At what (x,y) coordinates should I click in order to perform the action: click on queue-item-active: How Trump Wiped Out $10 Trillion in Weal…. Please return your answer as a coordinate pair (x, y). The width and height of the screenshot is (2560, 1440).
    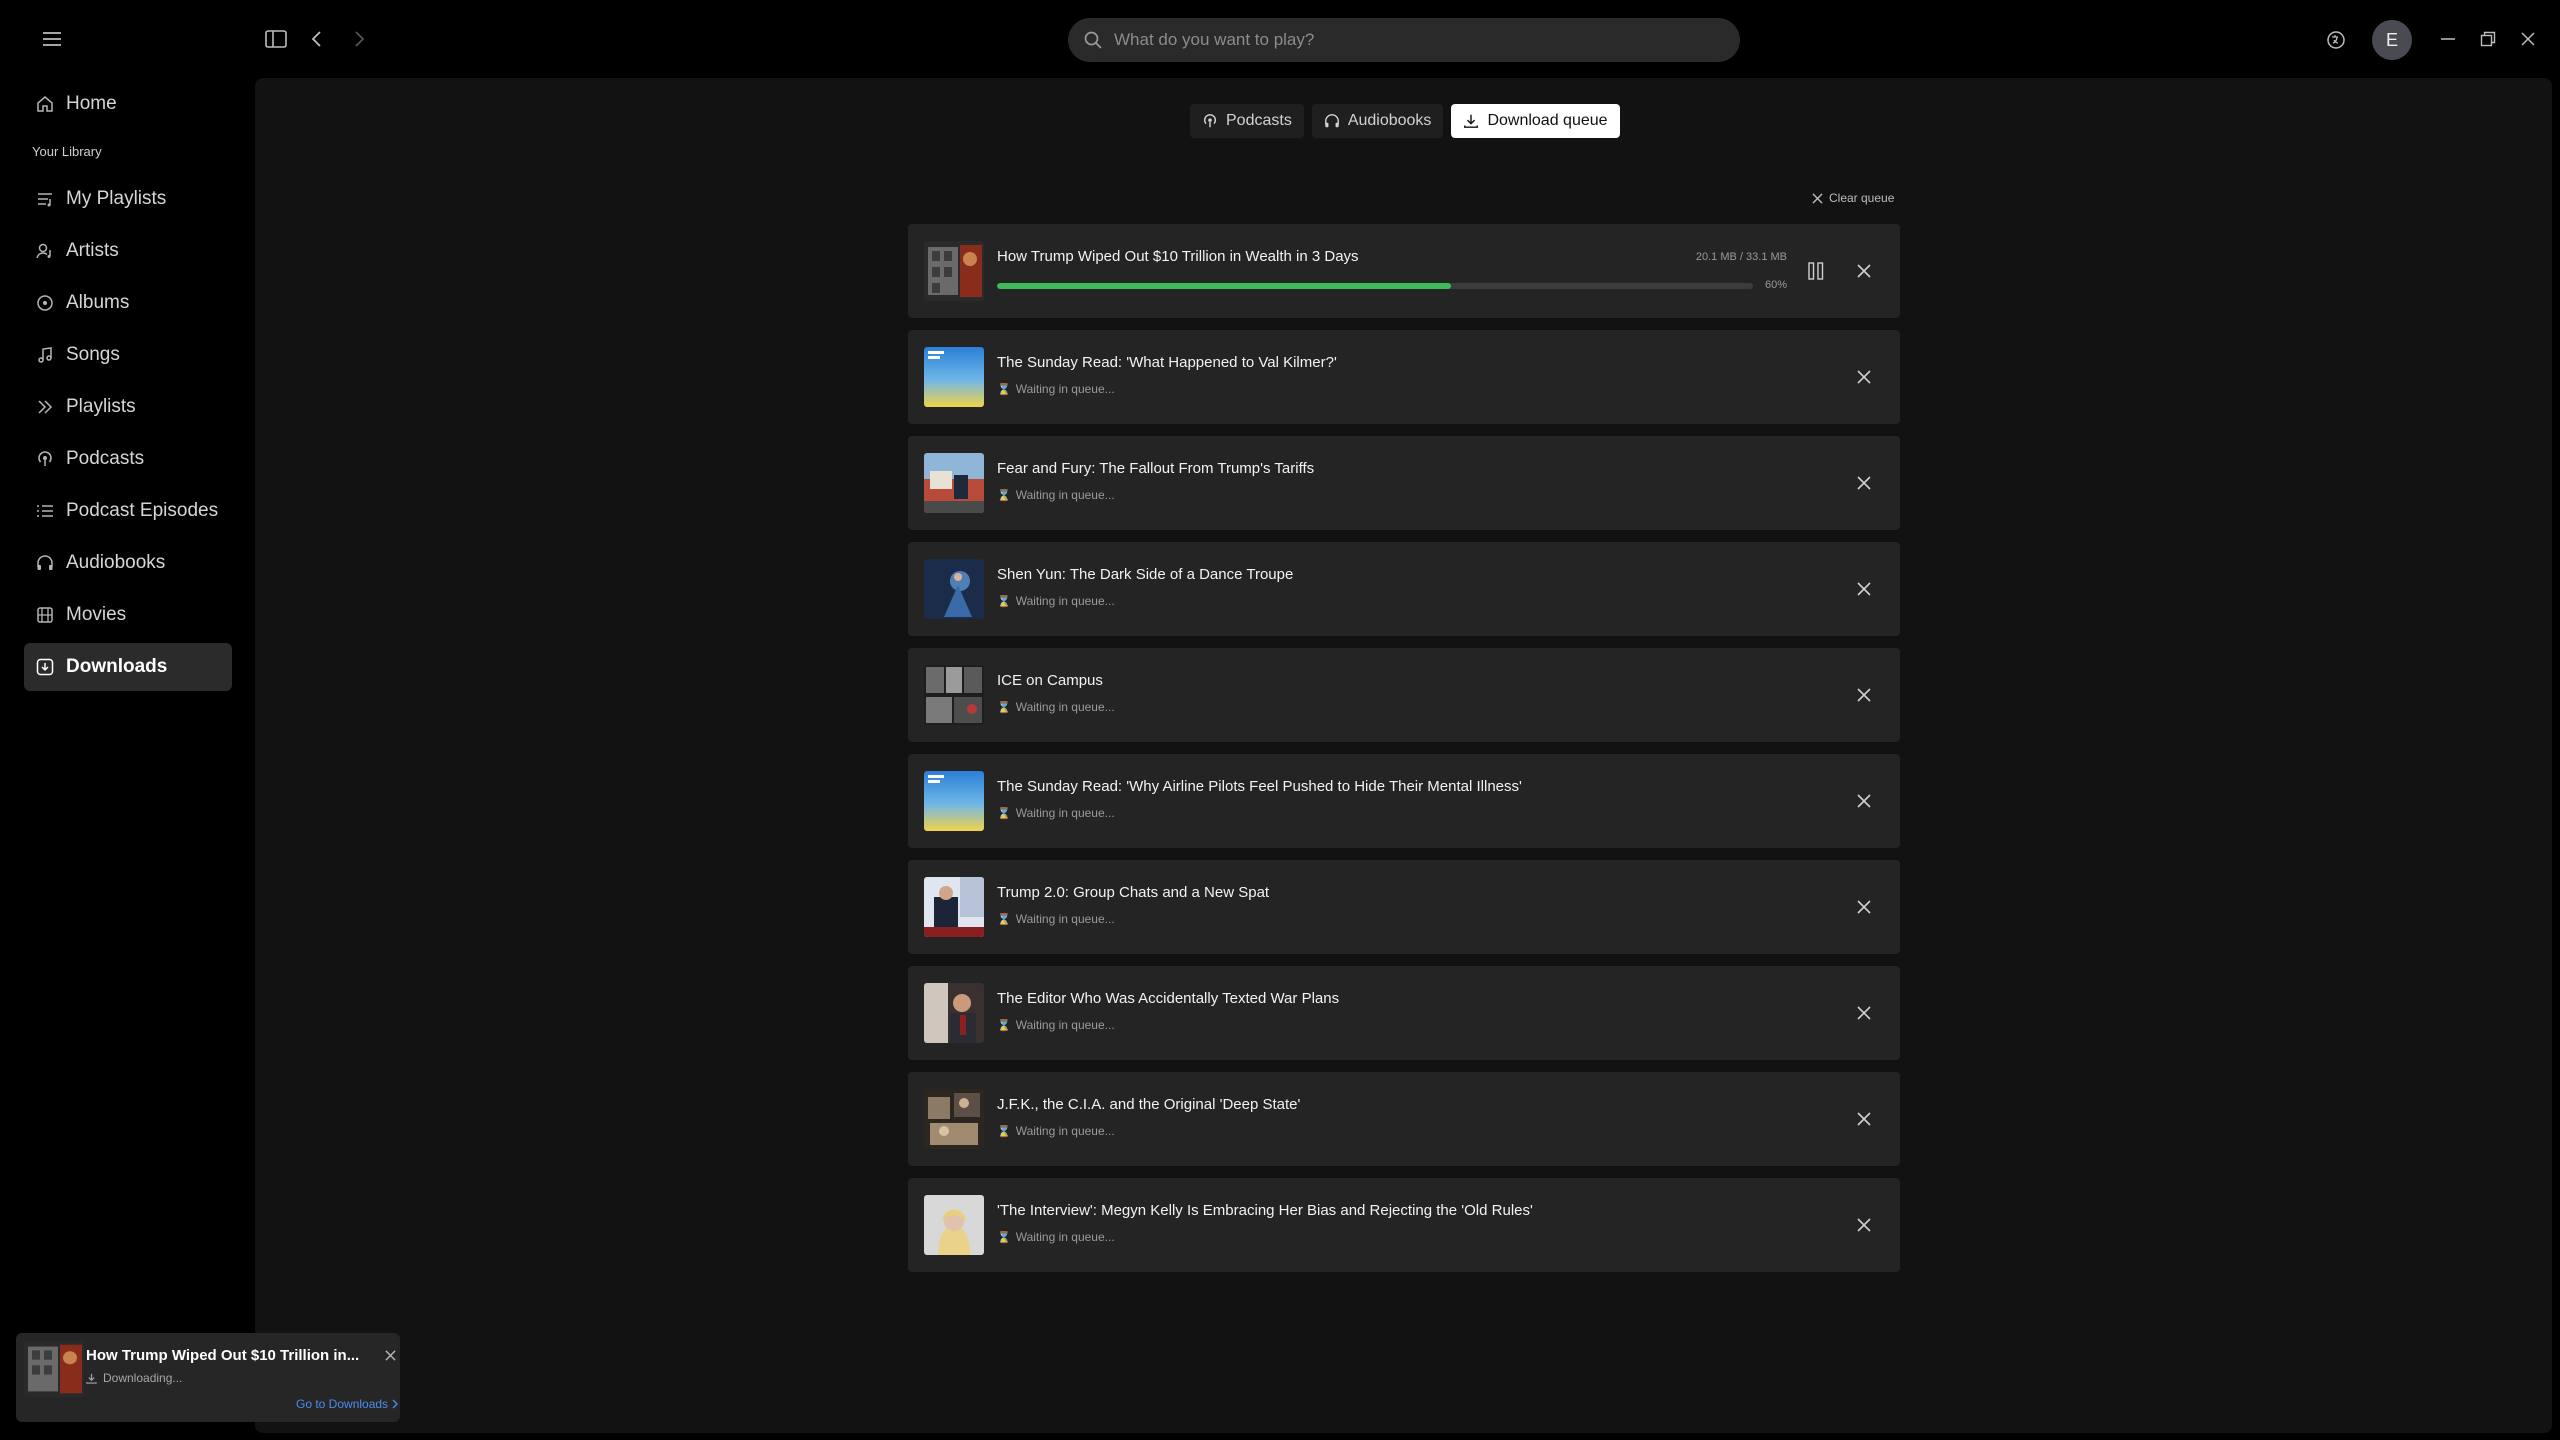
    Looking at the image, I should click on (1404, 271).